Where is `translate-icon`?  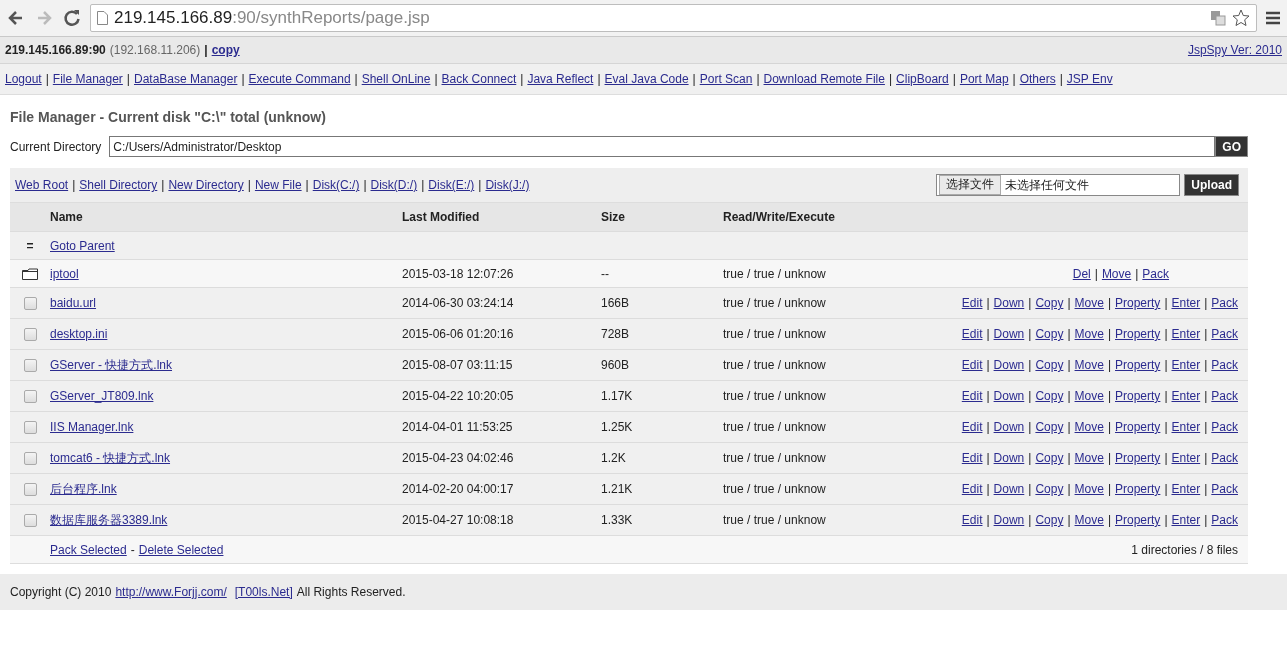
translate-icon is located at coordinates (1218, 18).